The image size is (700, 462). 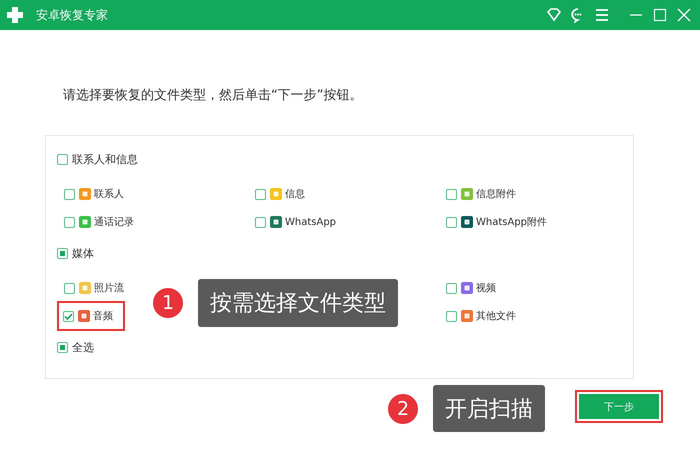 I want to click on file-type-label: 视频, so click(x=486, y=288).